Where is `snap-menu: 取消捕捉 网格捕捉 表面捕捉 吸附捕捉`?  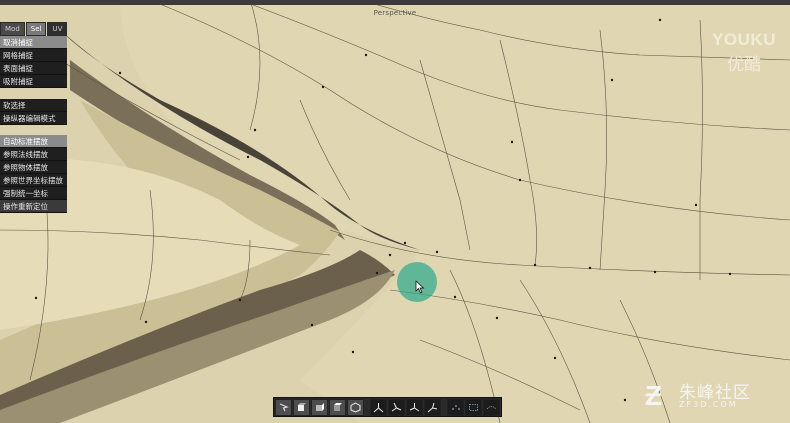
snap-menu: 取消捕捉 网格捕捉 表面捕捉 吸附捕捉 is located at coordinates (33, 62).